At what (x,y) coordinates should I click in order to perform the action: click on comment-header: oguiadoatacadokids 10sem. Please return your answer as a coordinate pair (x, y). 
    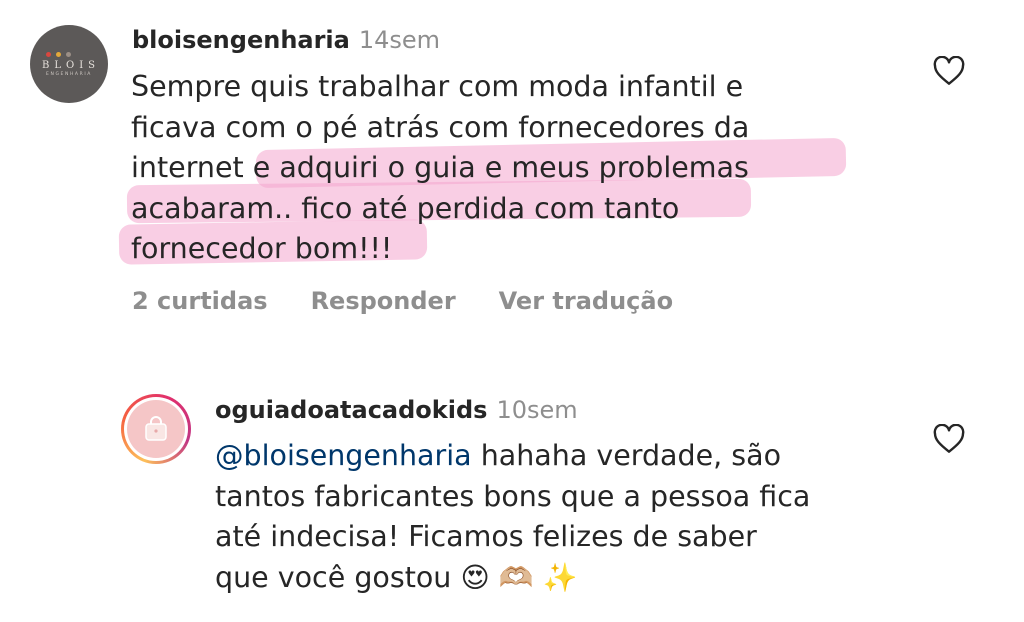
    Looking at the image, I should click on (396, 410).